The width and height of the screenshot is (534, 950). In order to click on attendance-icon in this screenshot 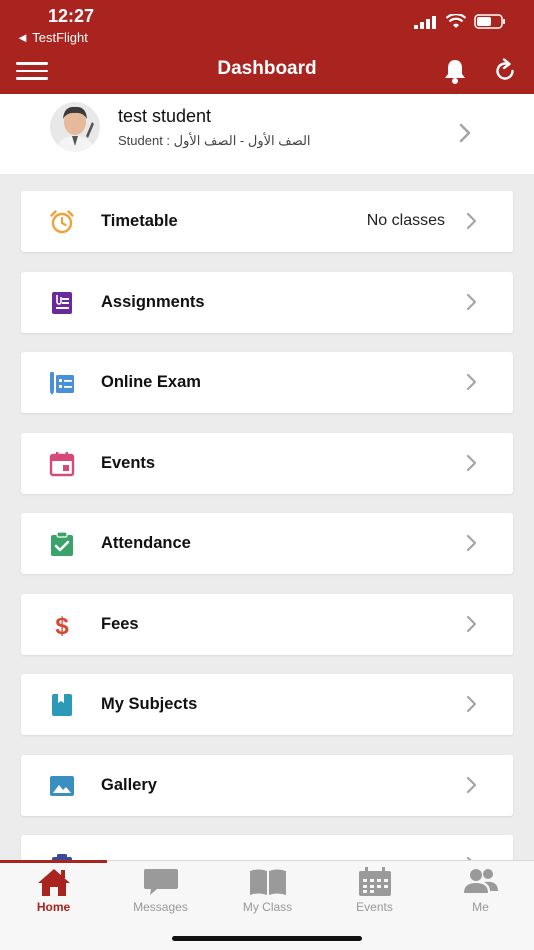, I will do `click(62, 543)`.